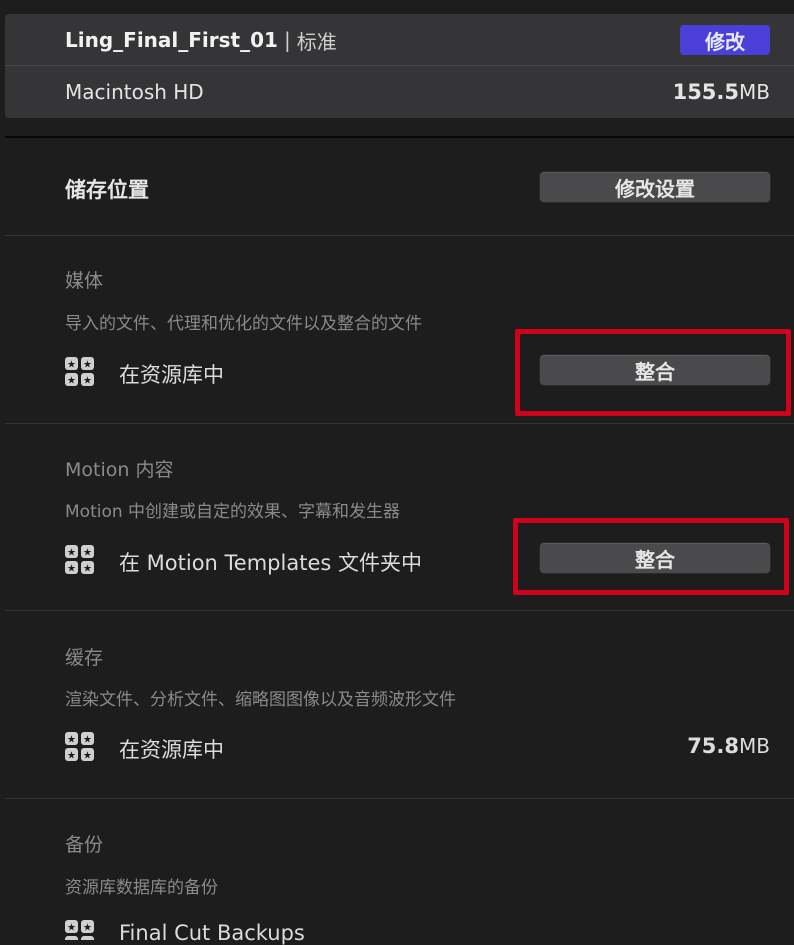 The height and width of the screenshot is (945, 794). What do you see at coordinates (706, 92) in the screenshot?
I see `library-size-value: 155.5` at bounding box center [706, 92].